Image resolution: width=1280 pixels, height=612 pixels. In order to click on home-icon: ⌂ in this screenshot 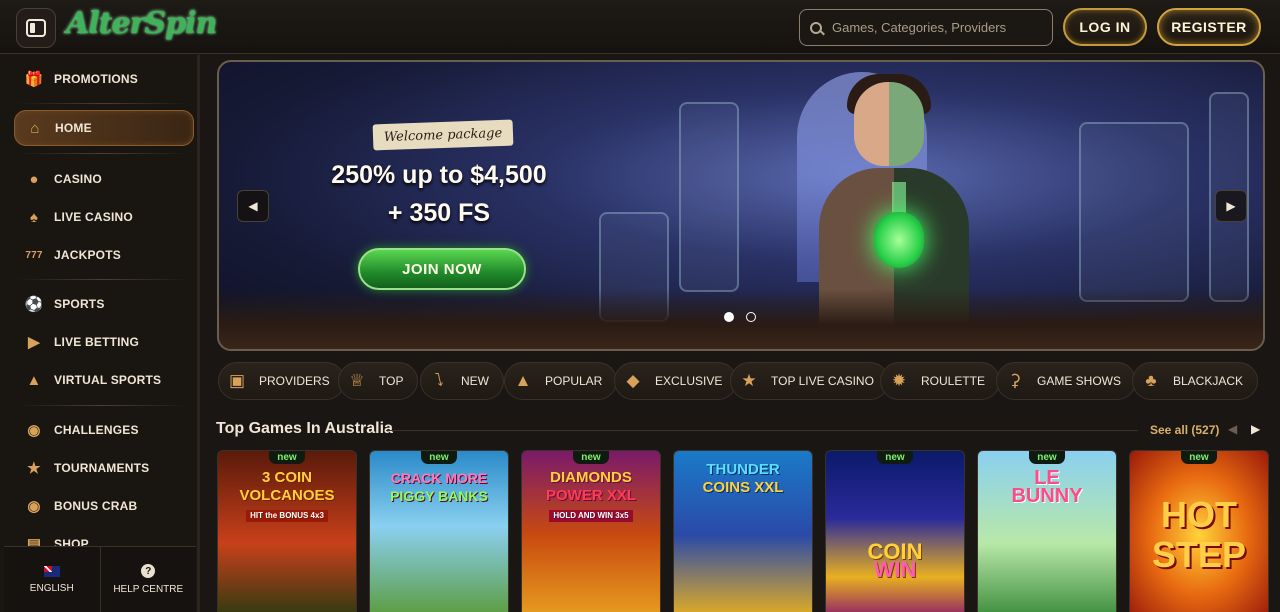, I will do `click(35, 128)`.